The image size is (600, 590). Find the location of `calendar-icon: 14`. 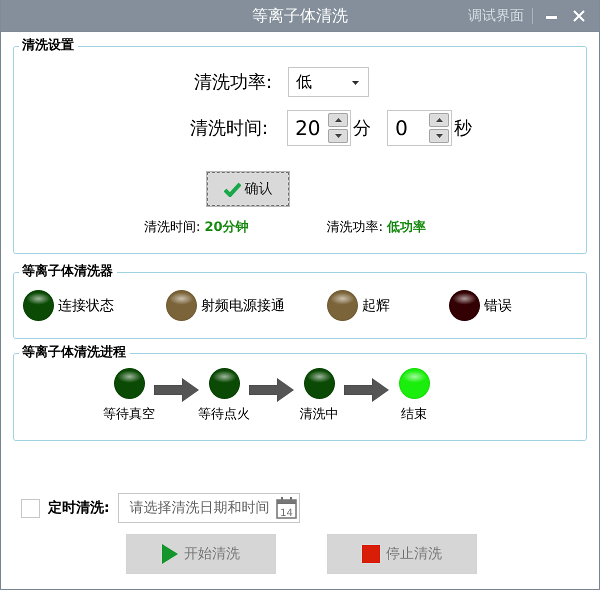

calendar-icon: 14 is located at coordinates (286, 508).